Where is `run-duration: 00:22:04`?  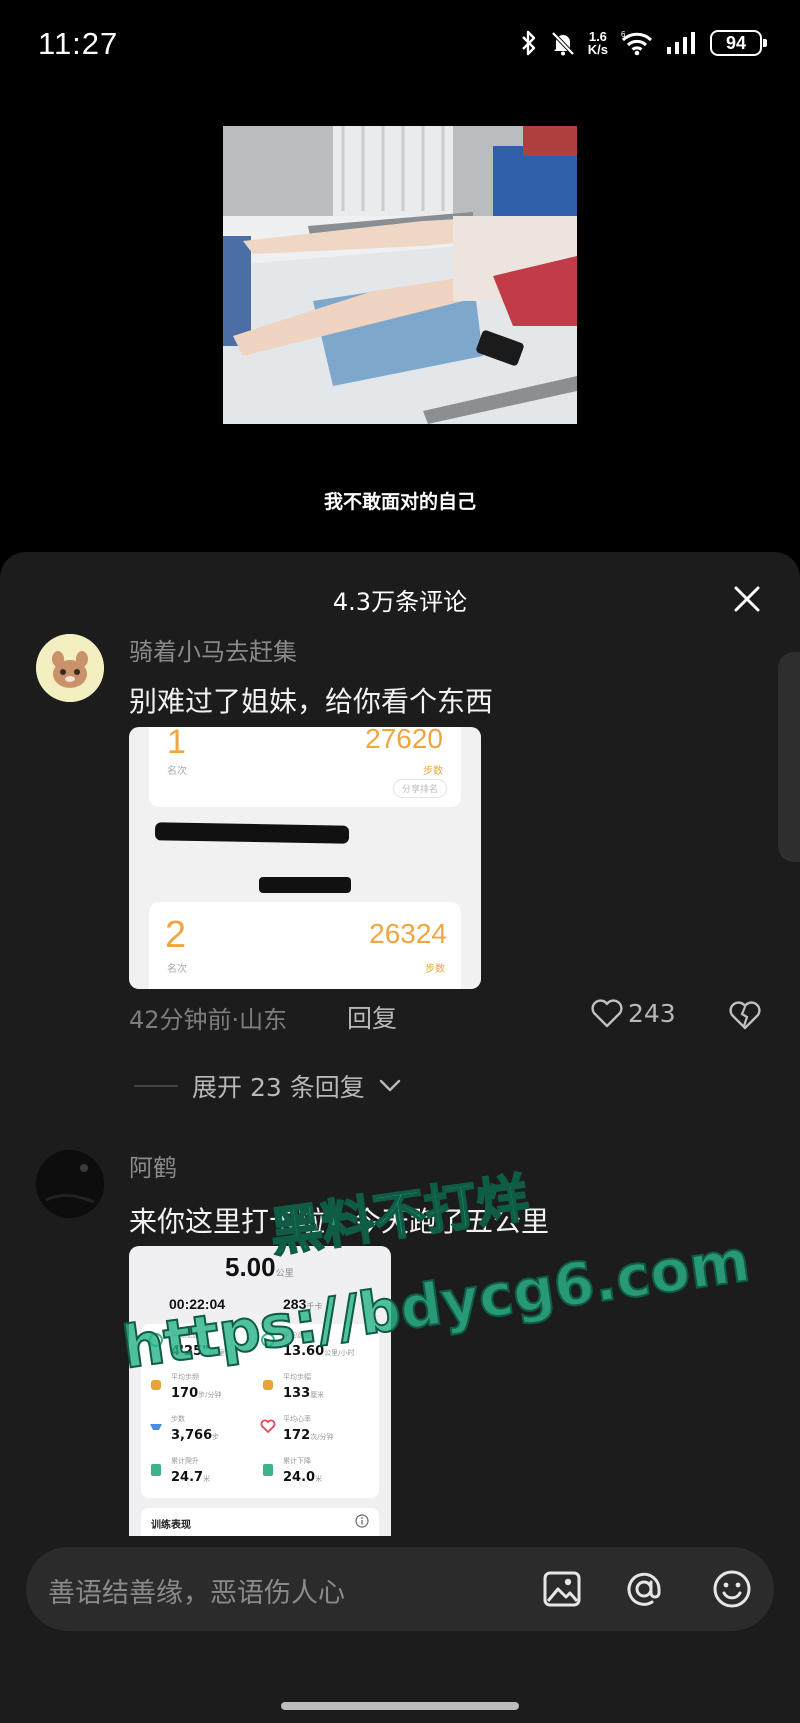
run-duration: 00:22:04 is located at coordinates (197, 1304).